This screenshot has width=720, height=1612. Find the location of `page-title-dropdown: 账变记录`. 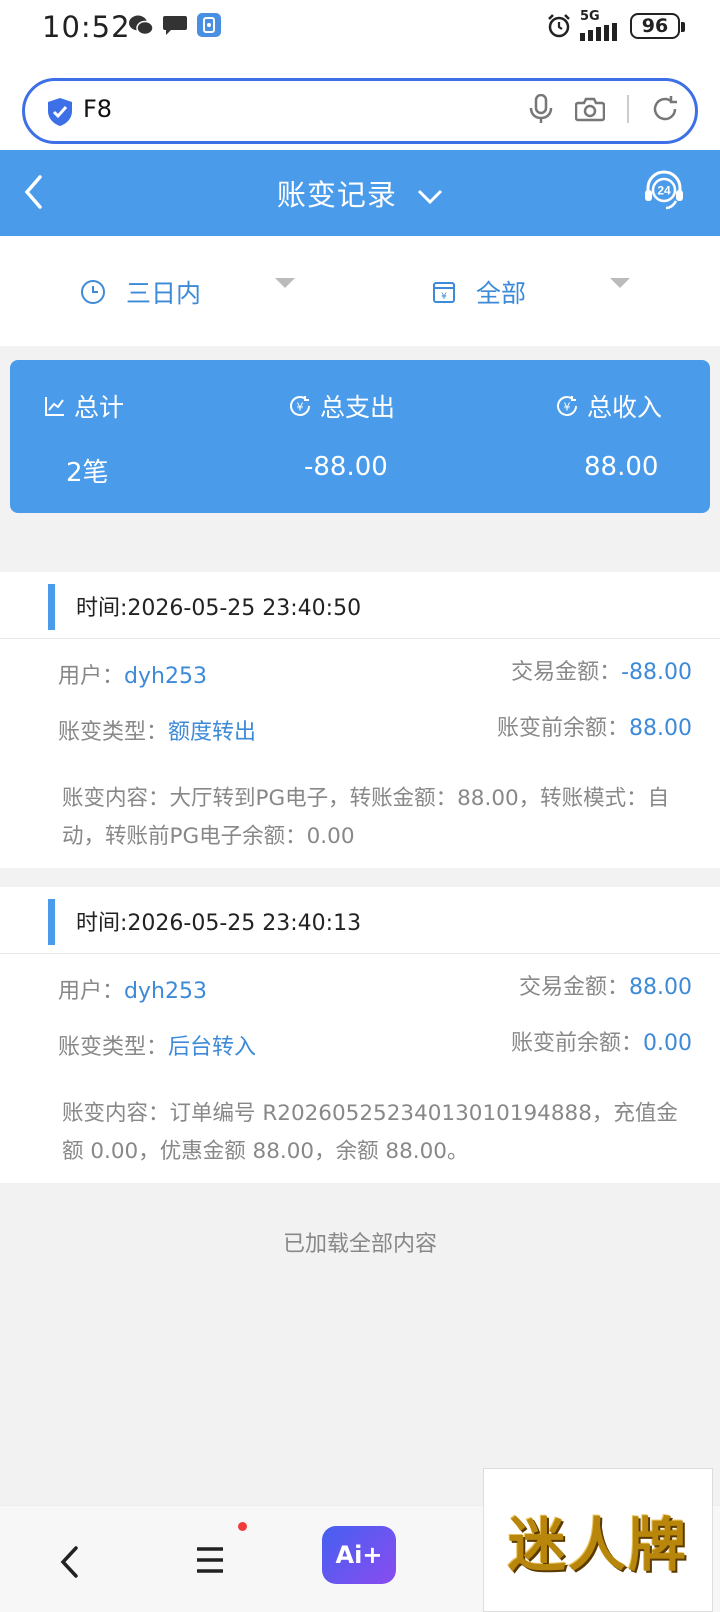

page-title-dropdown: 账变记录 is located at coordinates (360, 193).